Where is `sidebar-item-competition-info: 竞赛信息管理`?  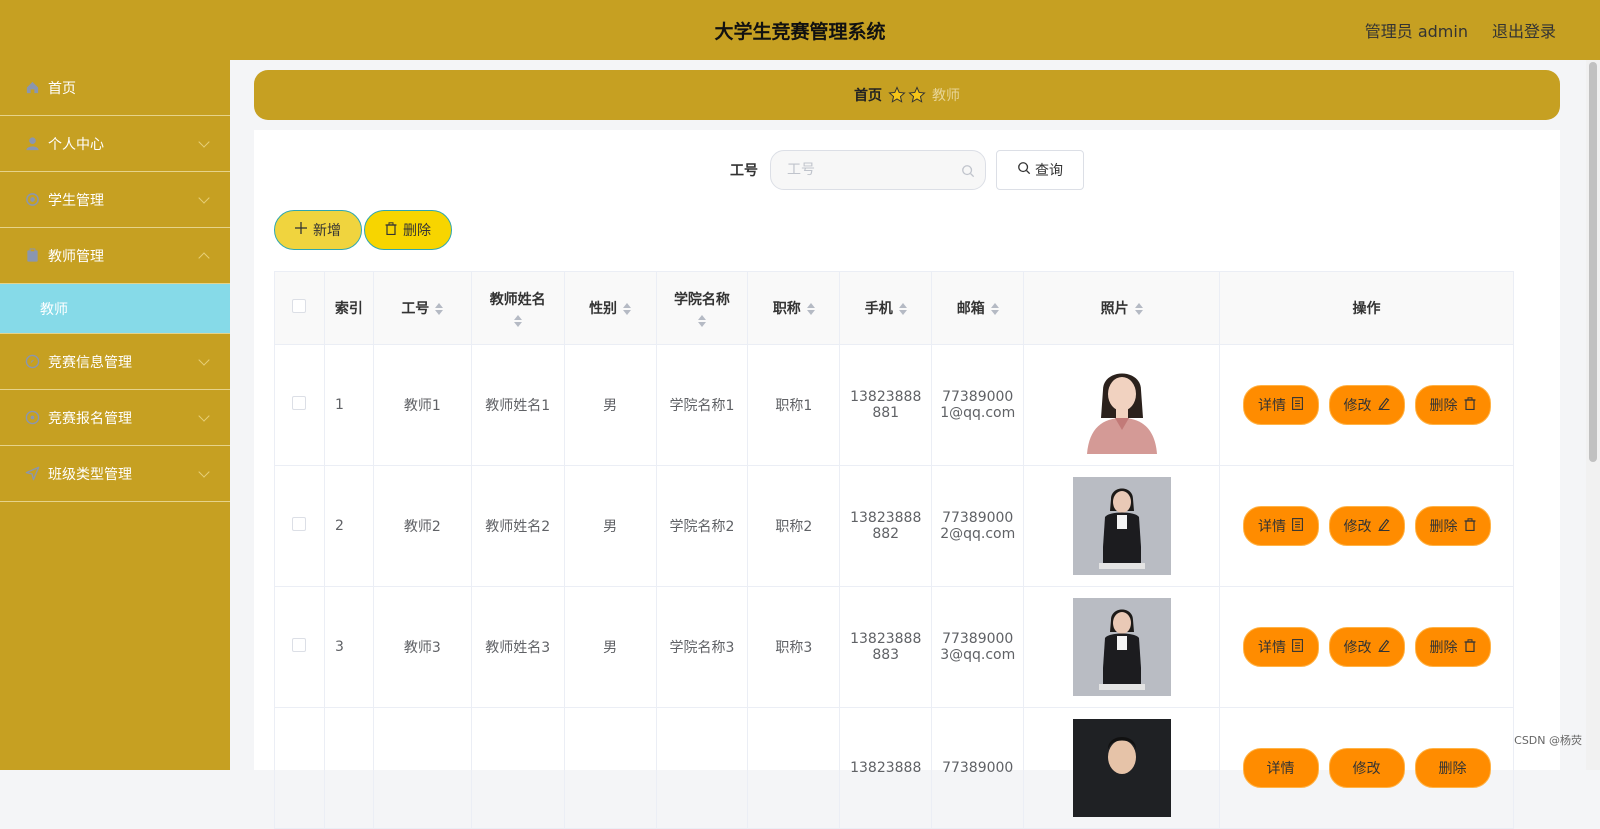
sidebar-item-competition-info: 竞赛信息管理 is located at coordinates (115, 362).